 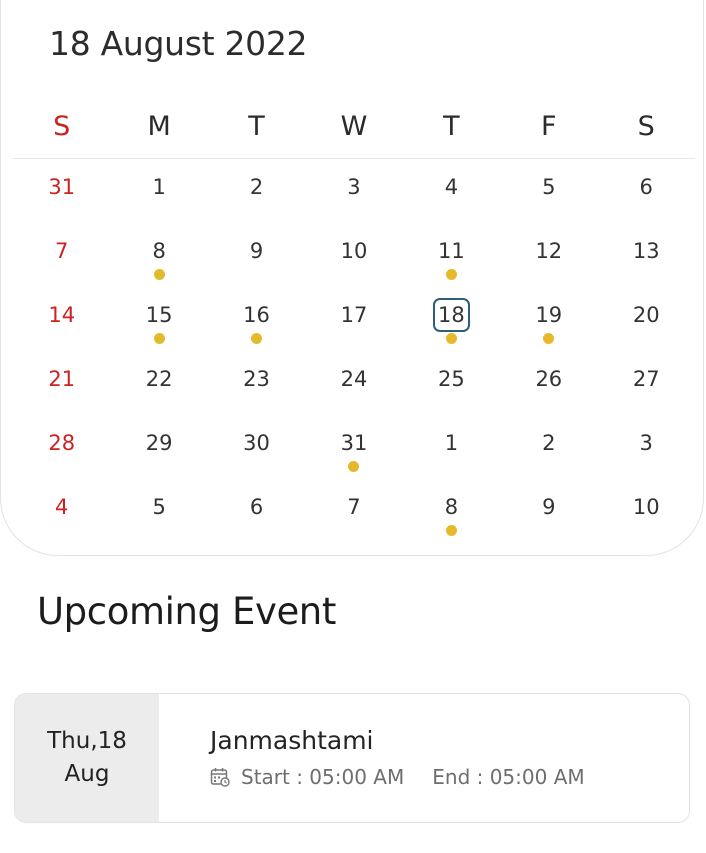 What do you see at coordinates (62, 379) in the screenshot?
I see `day-number: 21` at bounding box center [62, 379].